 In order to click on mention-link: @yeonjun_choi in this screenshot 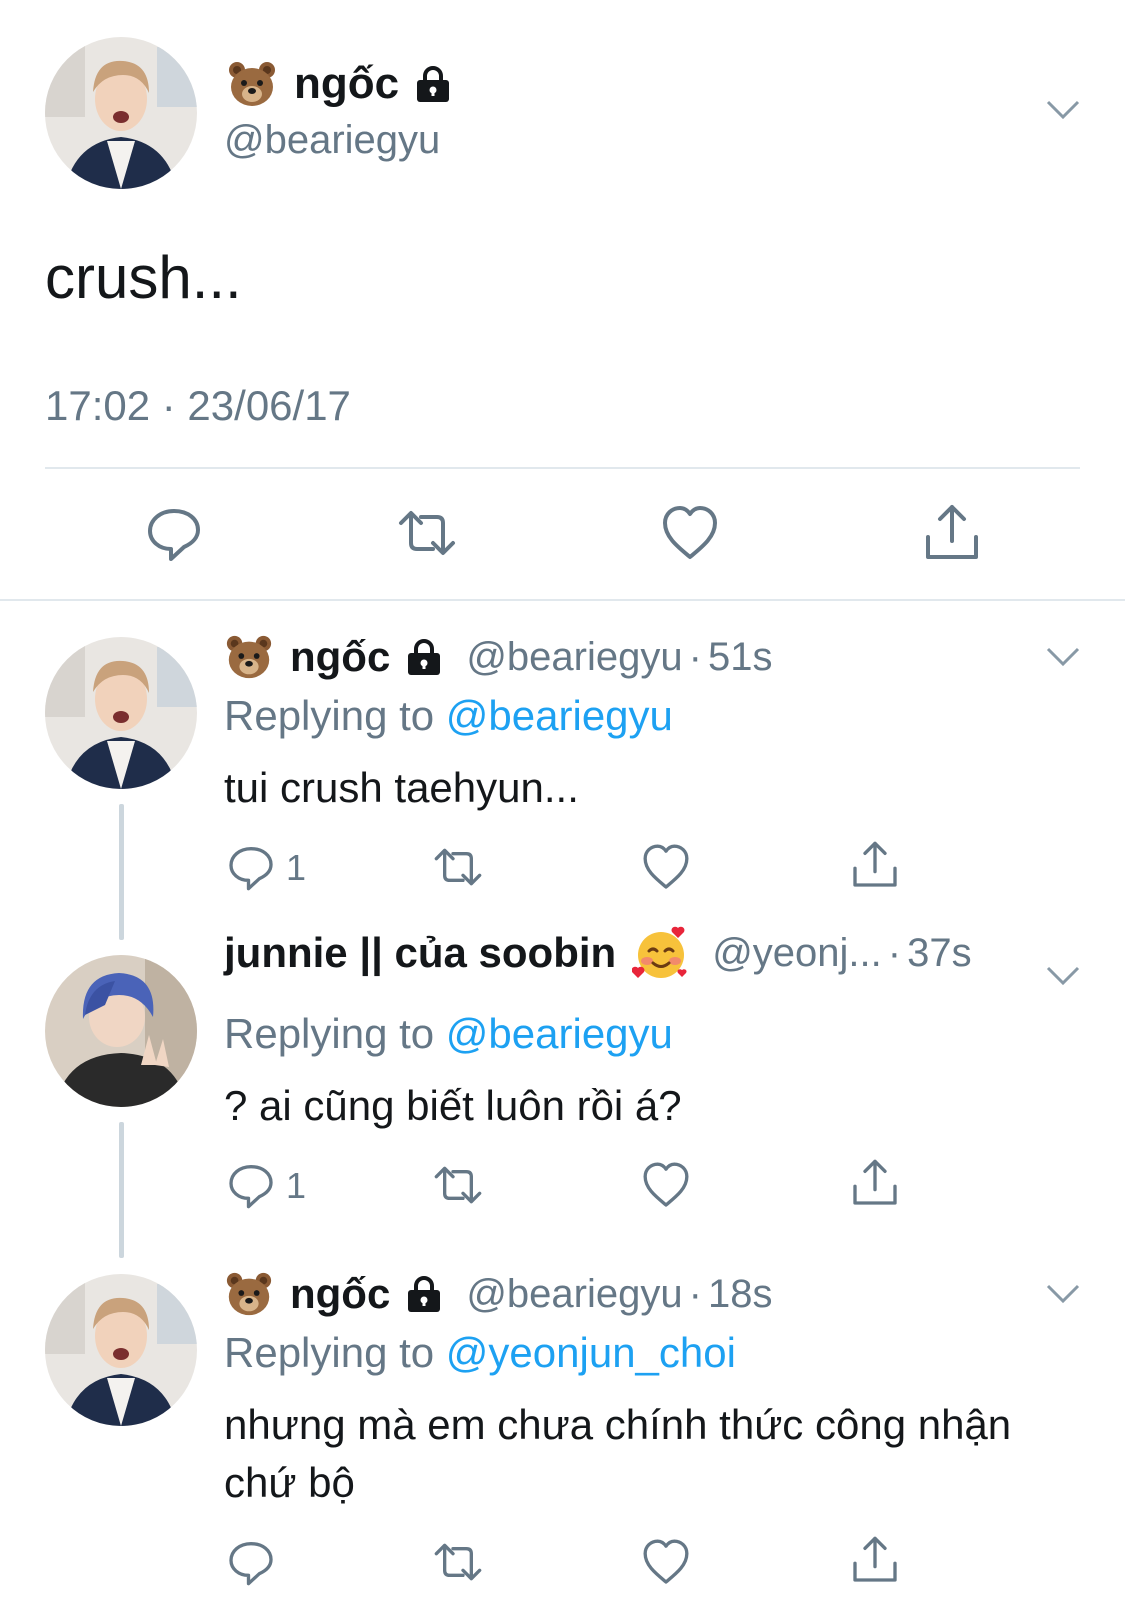, I will do `click(591, 1352)`.